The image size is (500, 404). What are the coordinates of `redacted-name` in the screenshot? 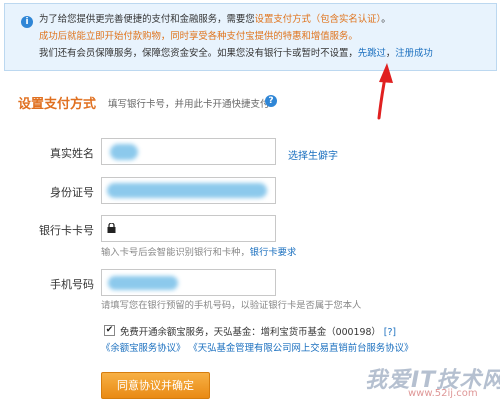 It's located at (124, 152).